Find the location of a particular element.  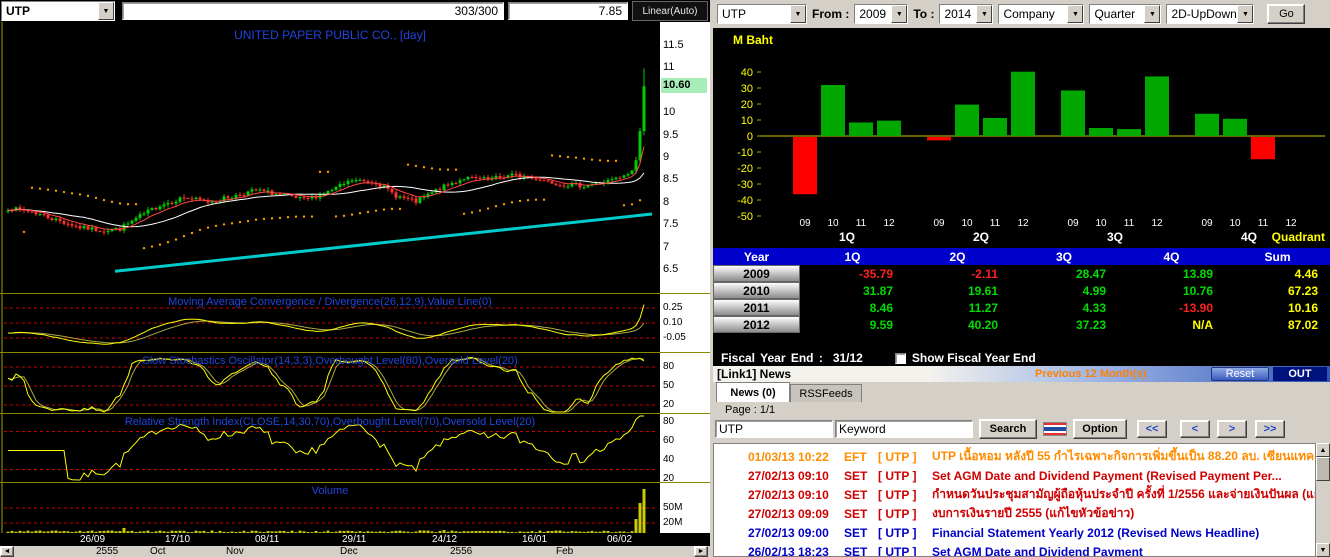

thai-flag-icon is located at coordinates (1055, 429).